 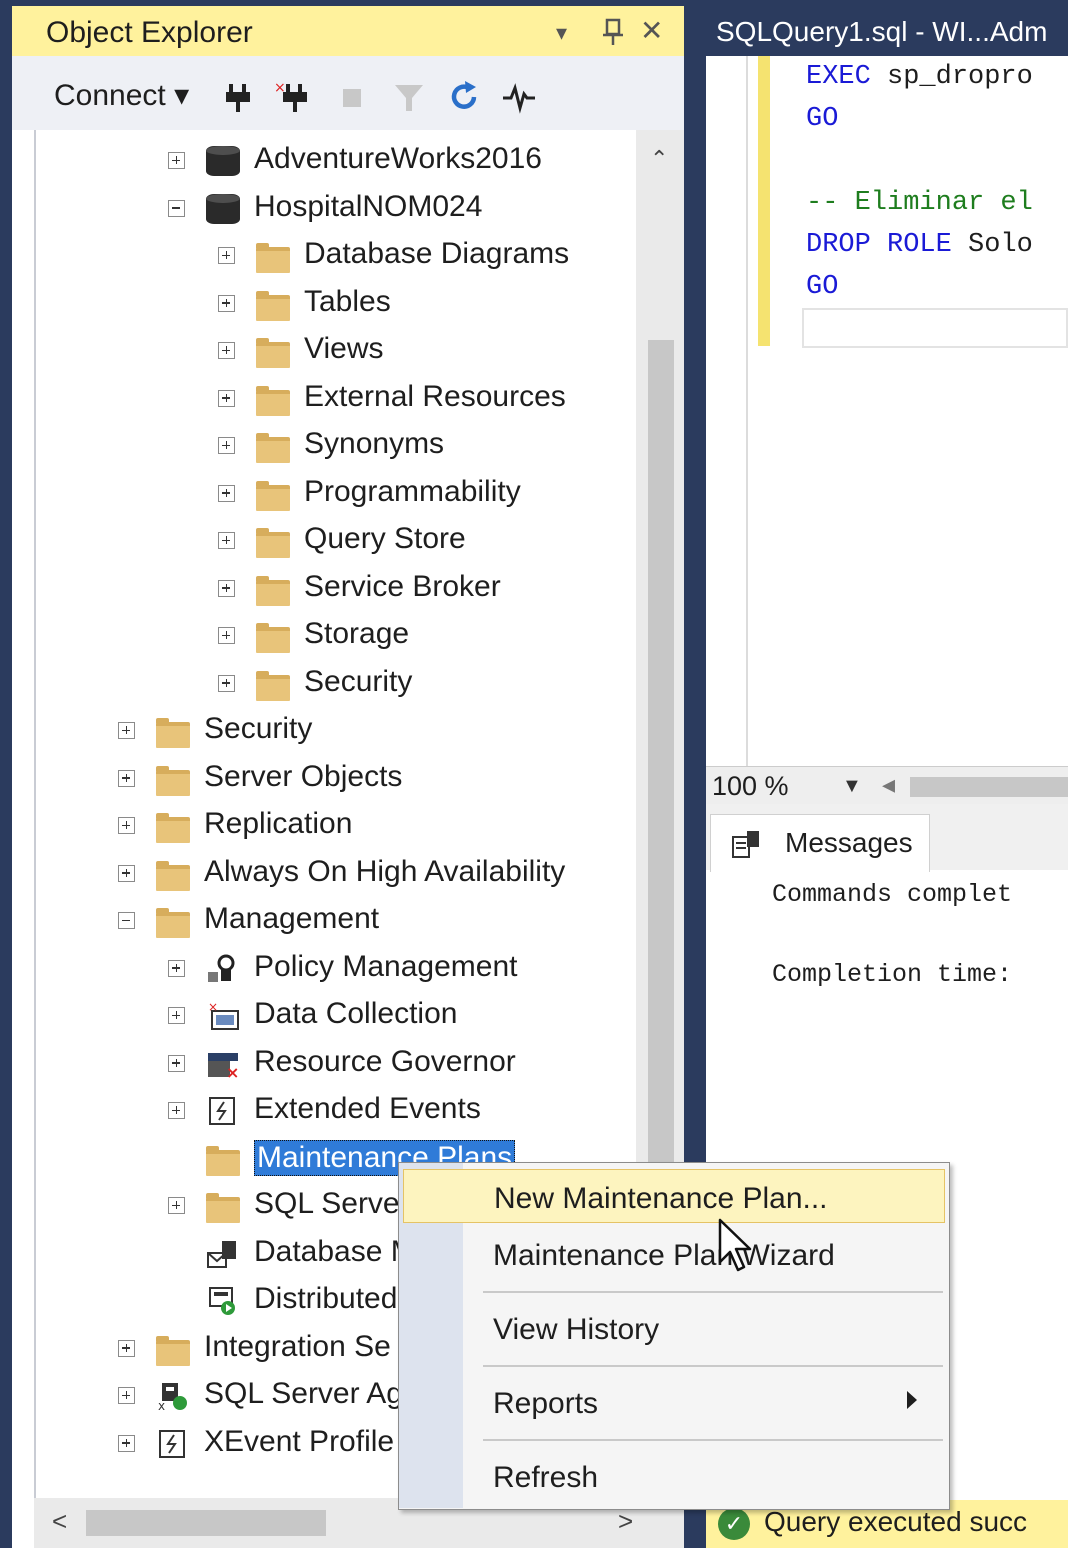 I want to click on tree-node: Management, so click(x=336, y=920).